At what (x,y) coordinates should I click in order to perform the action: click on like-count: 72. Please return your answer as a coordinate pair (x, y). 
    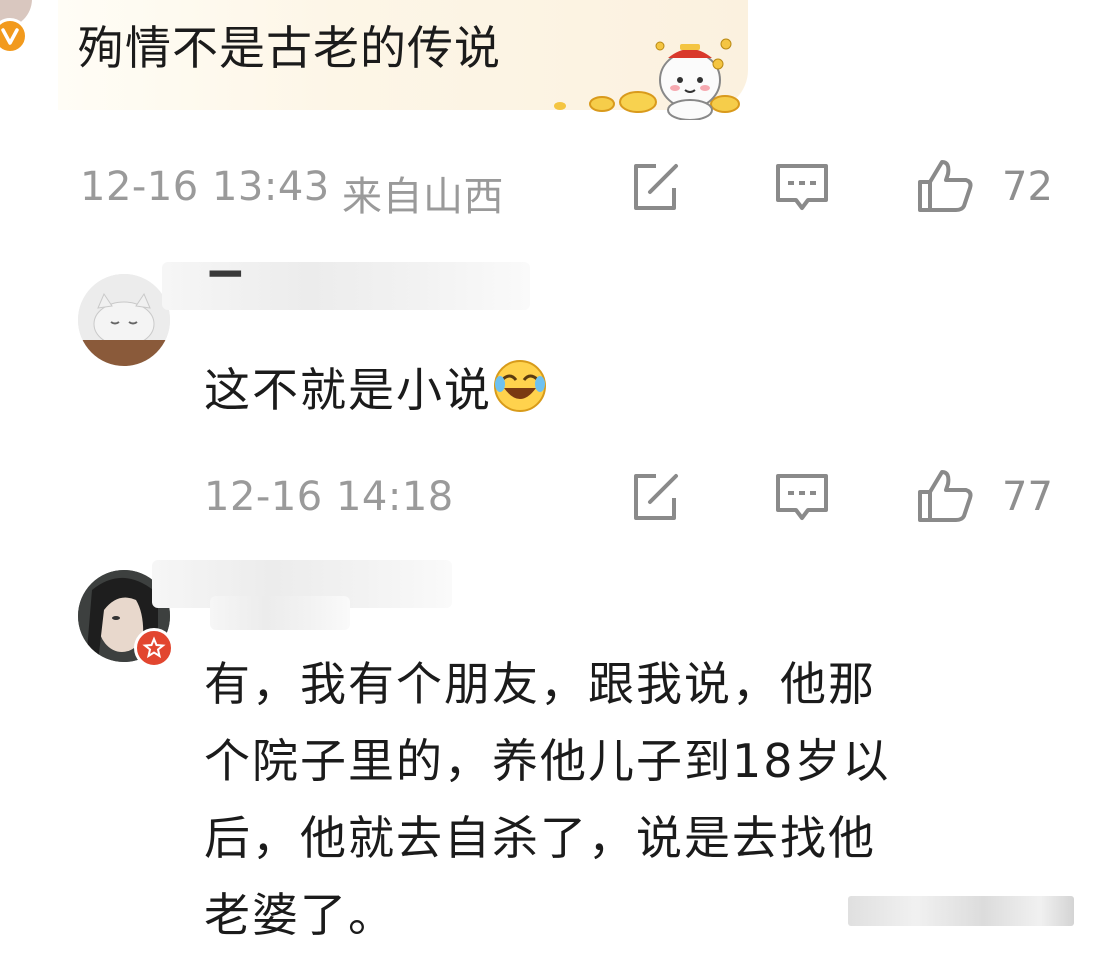
    Looking at the image, I should click on (1027, 187).